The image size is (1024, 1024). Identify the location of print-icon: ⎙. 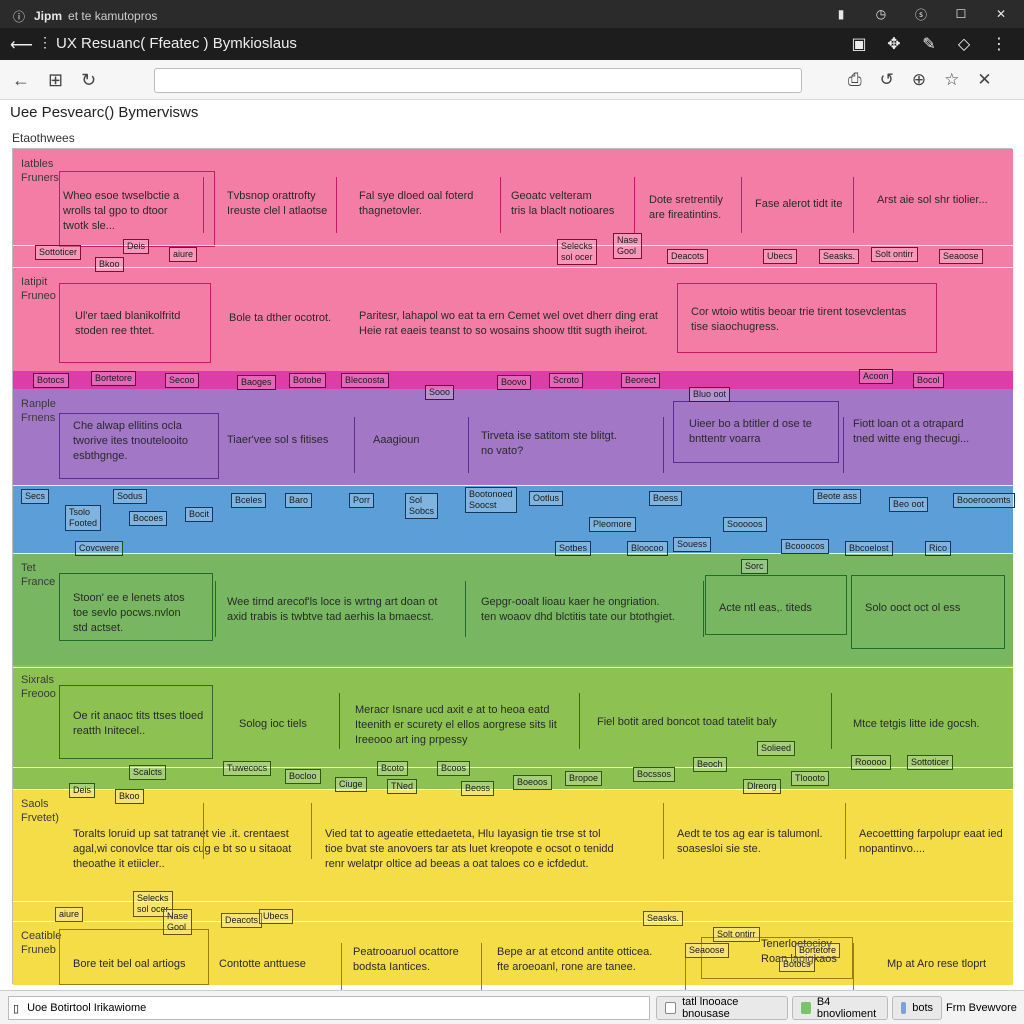
(855, 80).